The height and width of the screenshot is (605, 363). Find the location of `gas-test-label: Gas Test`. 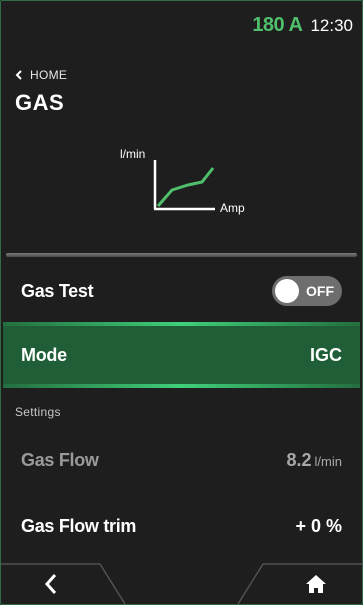

gas-test-label: Gas Test is located at coordinates (57, 290).